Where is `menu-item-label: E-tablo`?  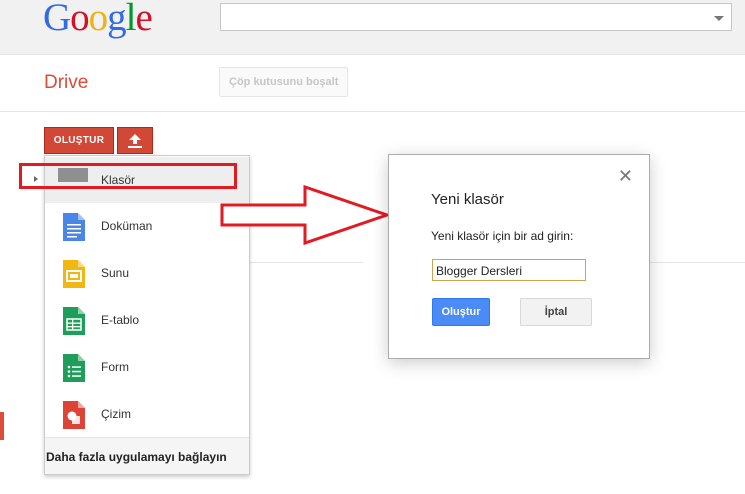
menu-item-label: E-tablo is located at coordinates (120, 320).